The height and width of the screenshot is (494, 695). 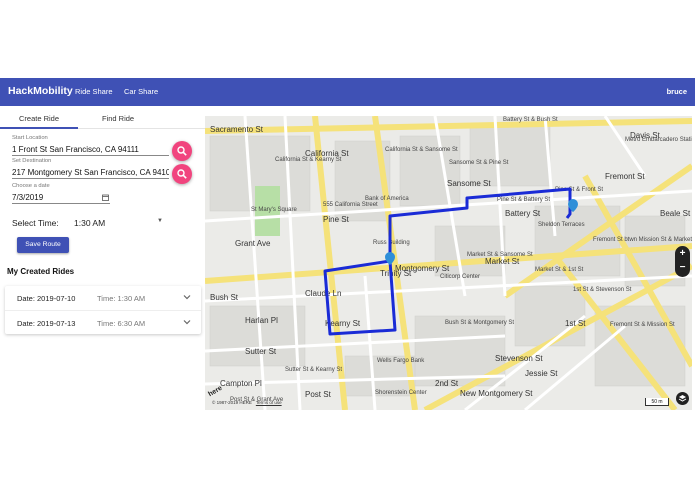 I want to click on street-label: Jessie St, so click(x=541, y=373).